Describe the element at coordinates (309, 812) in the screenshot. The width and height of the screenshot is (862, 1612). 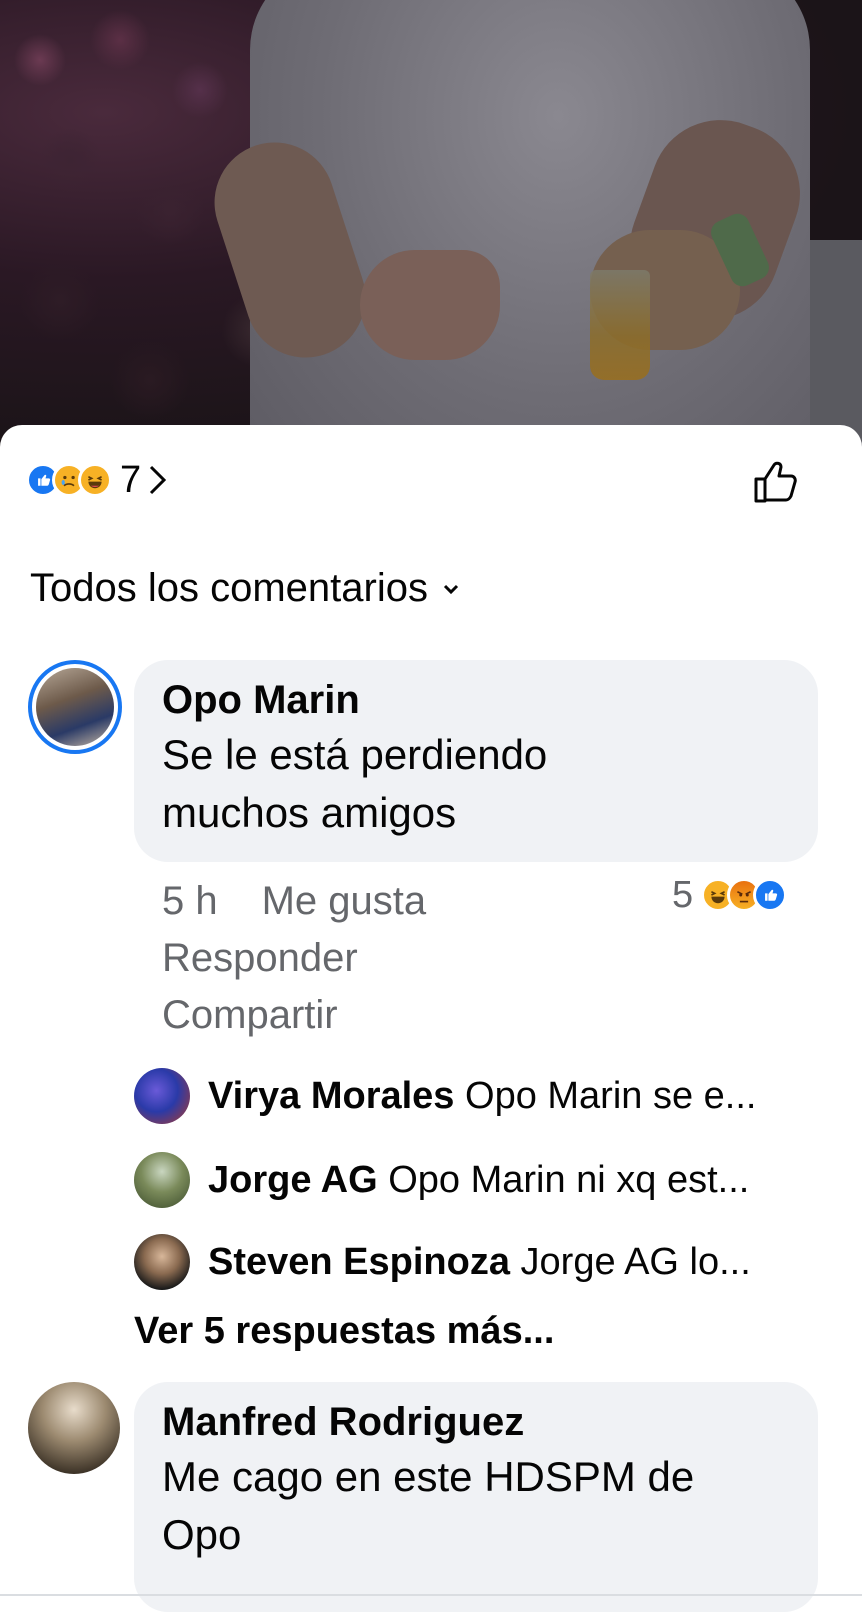
I see `comment-text-line: muchos amigos` at that location.